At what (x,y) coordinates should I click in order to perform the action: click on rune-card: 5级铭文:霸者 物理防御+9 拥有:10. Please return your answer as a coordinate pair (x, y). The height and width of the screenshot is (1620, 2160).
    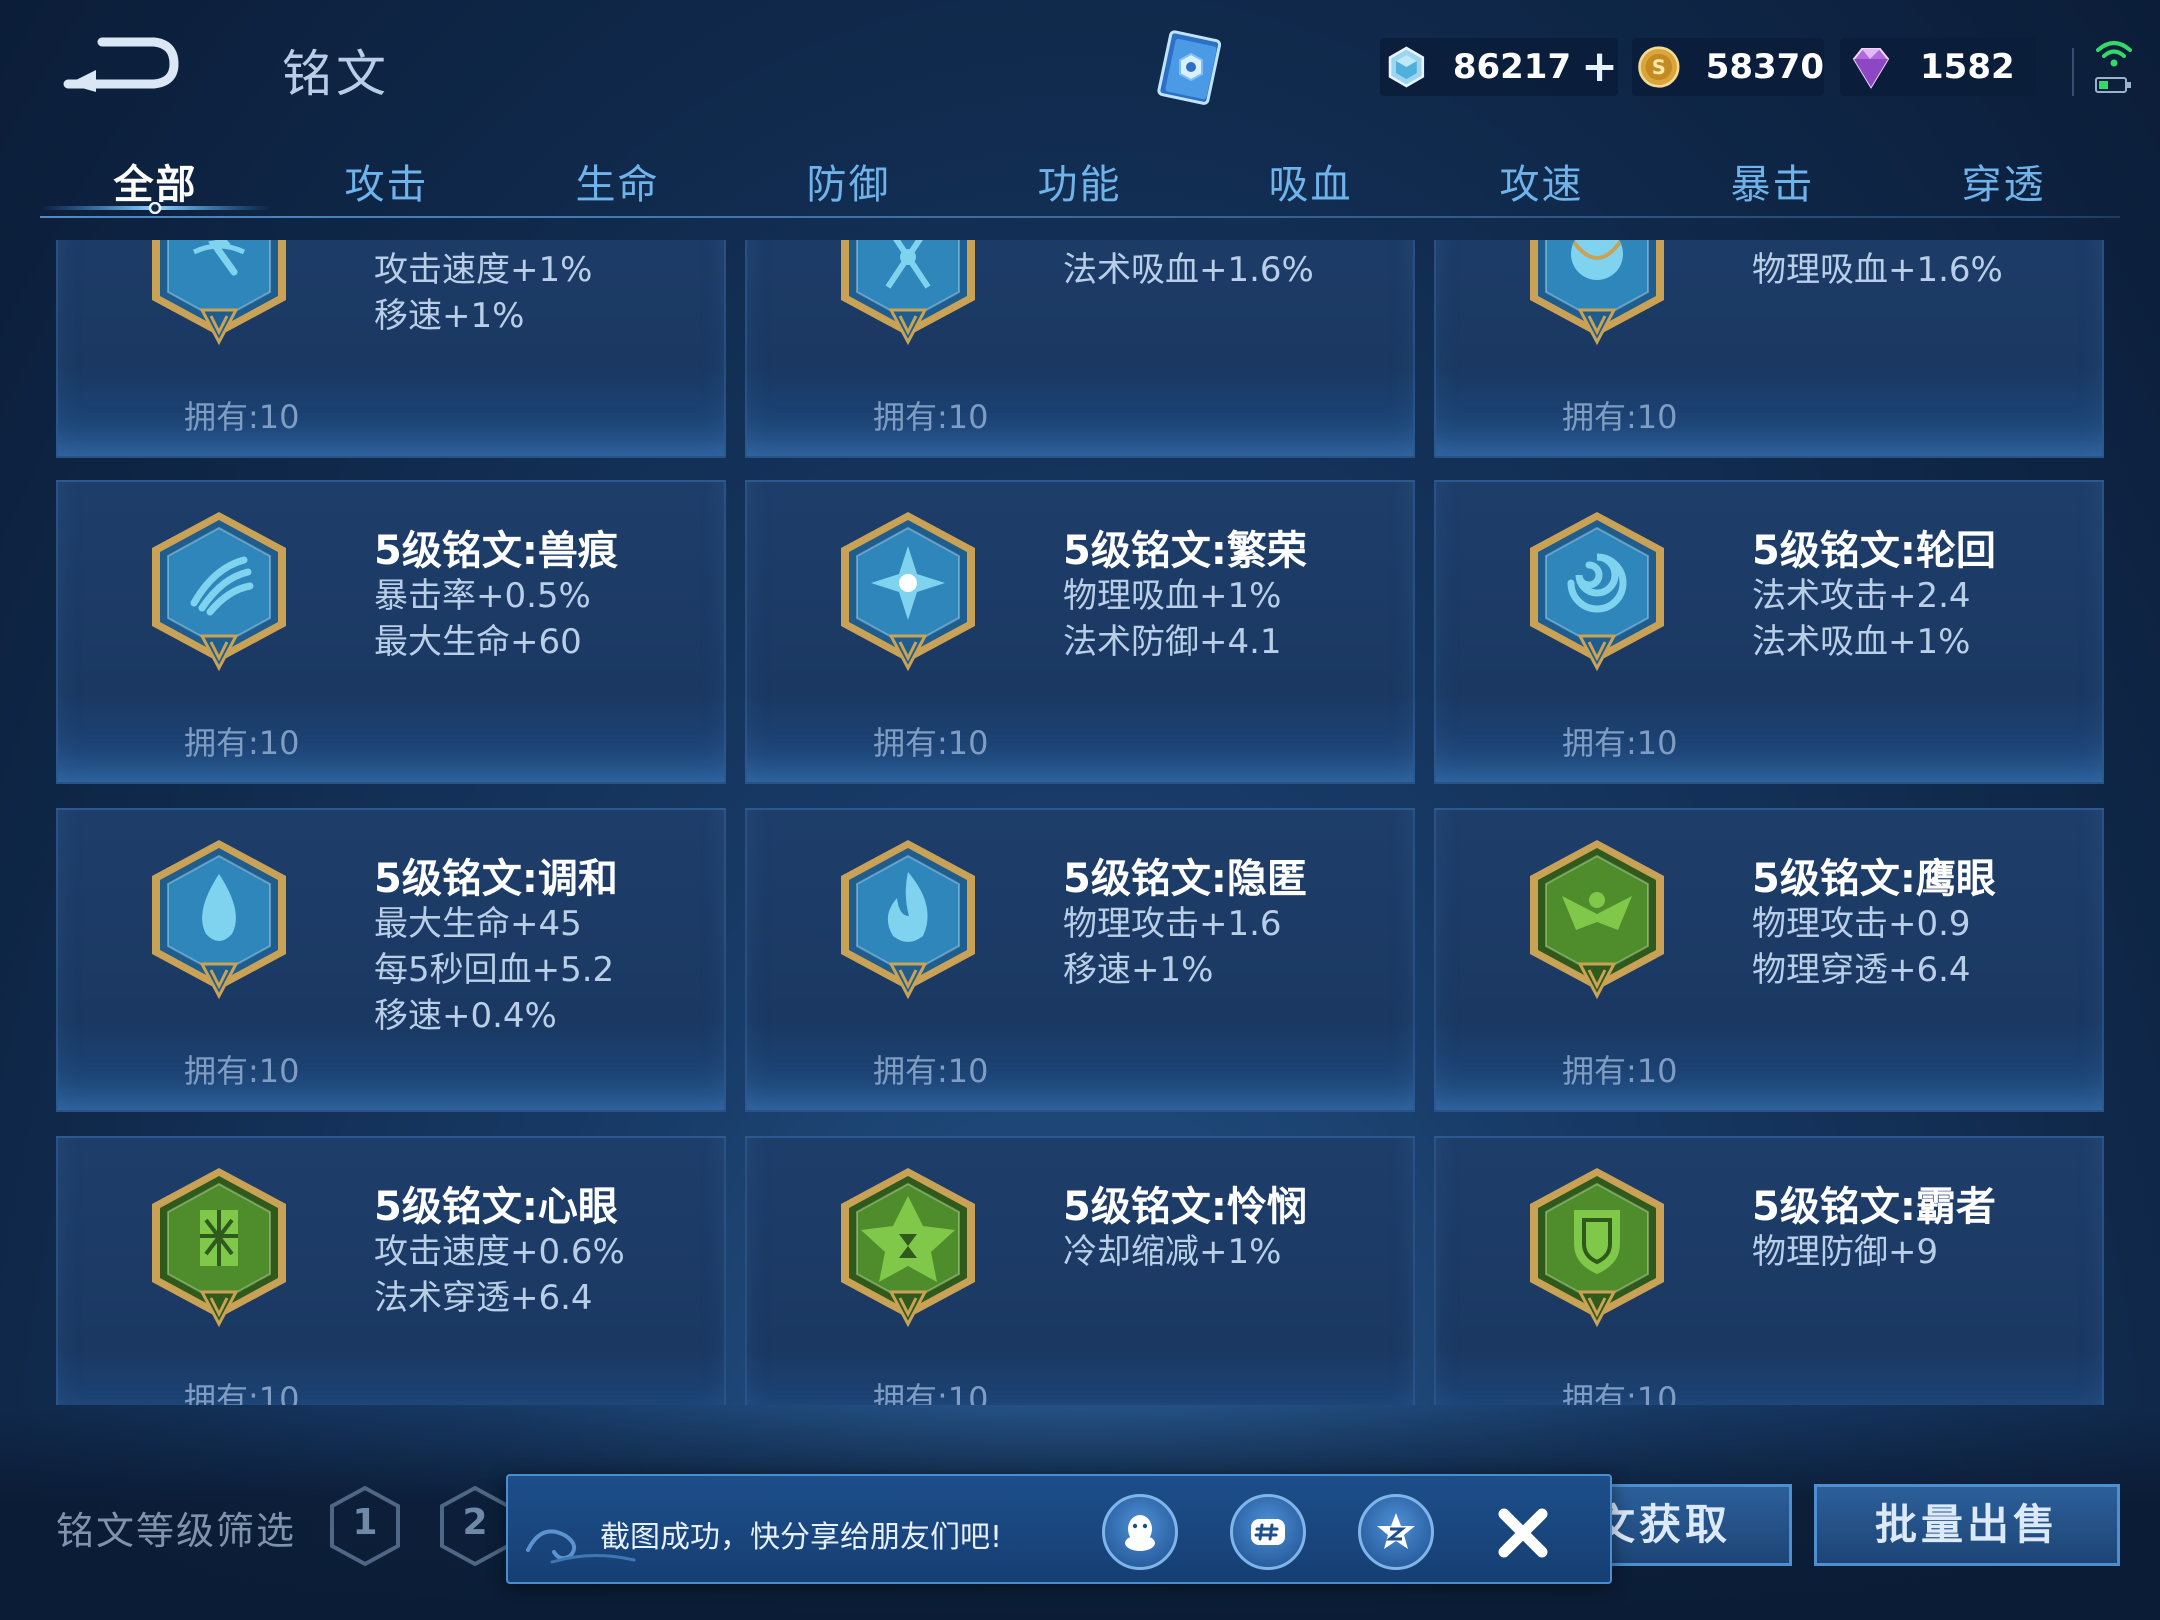
    Looking at the image, I should click on (1769, 1270).